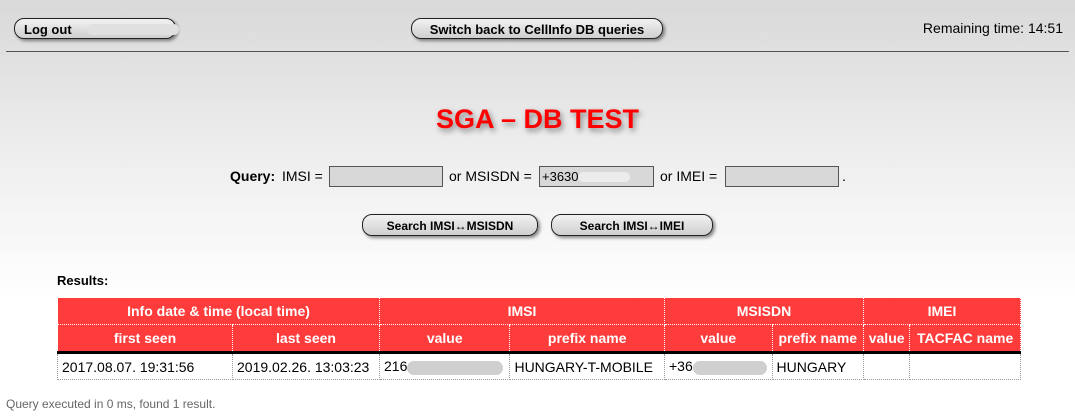 This screenshot has width=1075, height=418. I want to click on cell-imsi-value: 216, so click(444, 365).